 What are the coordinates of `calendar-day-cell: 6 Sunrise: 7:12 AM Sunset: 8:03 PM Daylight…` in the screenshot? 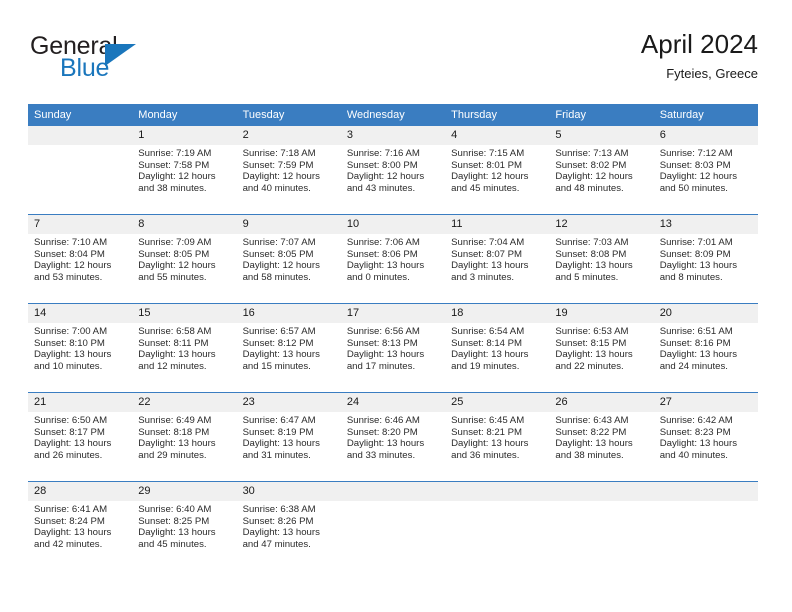 It's located at (705, 170).